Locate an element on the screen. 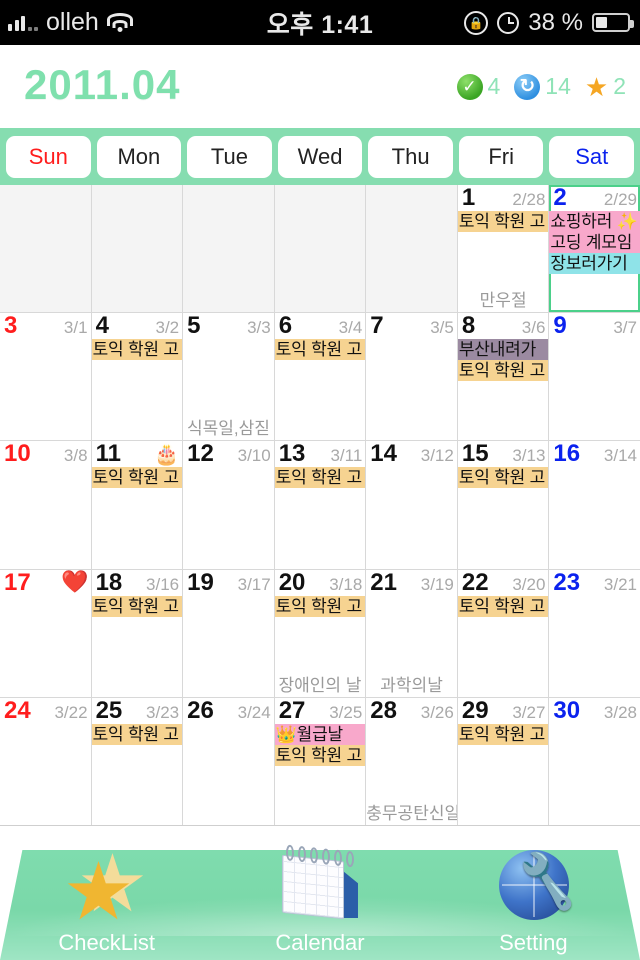  day-event-list: 부산내려가 토익 학원 고 is located at coordinates (503, 360).